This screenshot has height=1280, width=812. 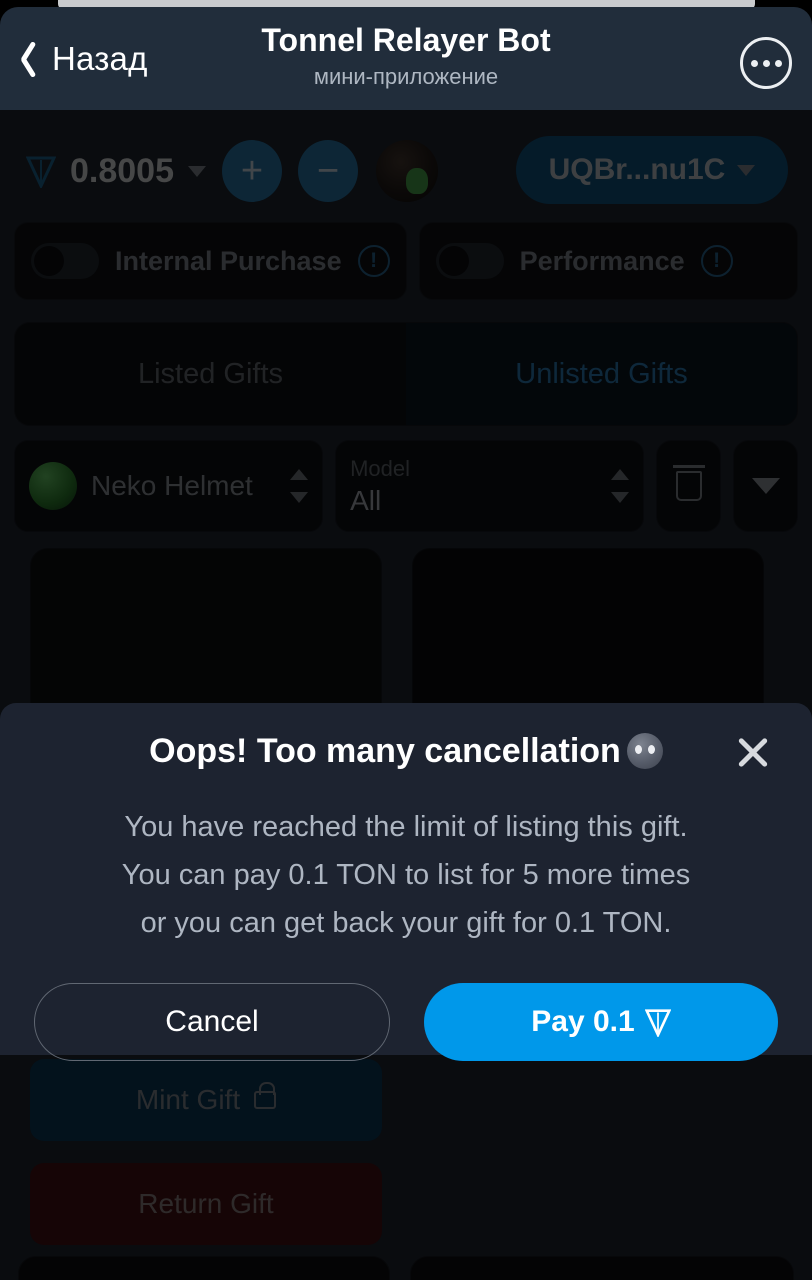 What do you see at coordinates (602, 260) in the screenshot?
I see `toggle-label: Performance` at bounding box center [602, 260].